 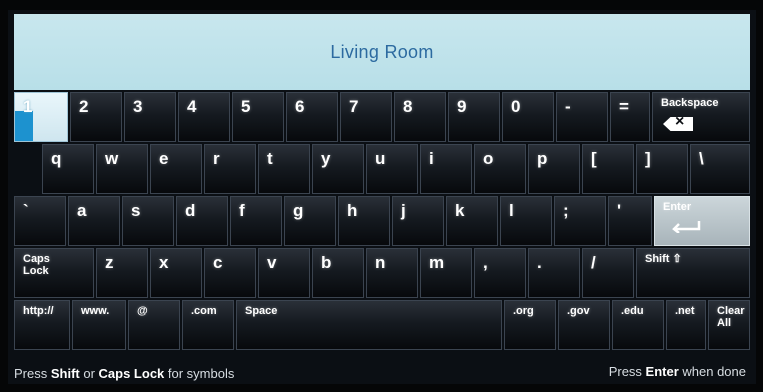 What do you see at coordinates (204, 117) in the screenshot?
I see `key-4: 4` at bounding box center [204, 117].